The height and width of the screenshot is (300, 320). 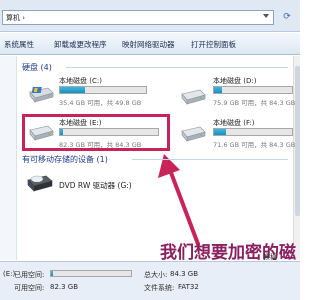 I want to click on drive-f-usage-fill, so click(x=220, y=132).